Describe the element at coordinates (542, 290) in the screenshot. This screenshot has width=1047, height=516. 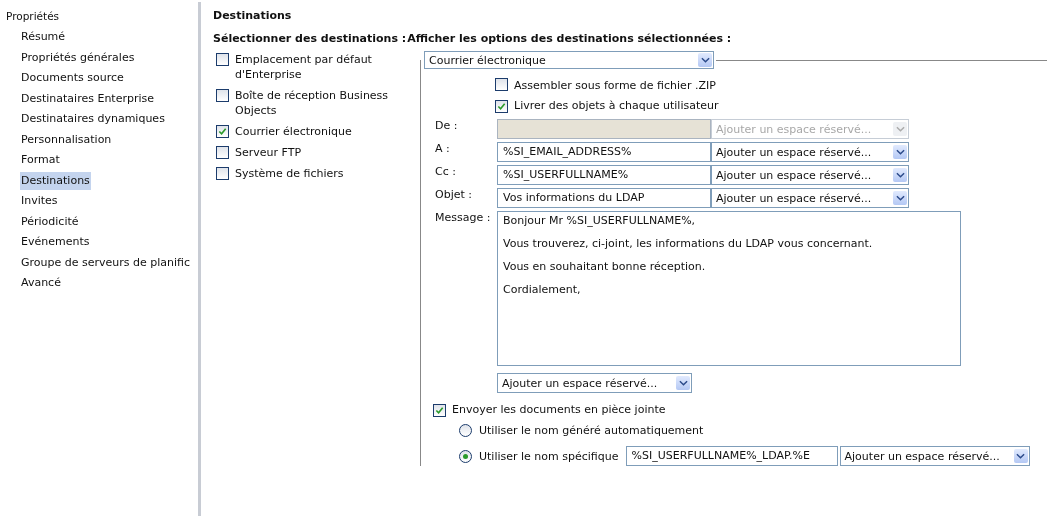
I see `message-line: Cordialement,` at that location.